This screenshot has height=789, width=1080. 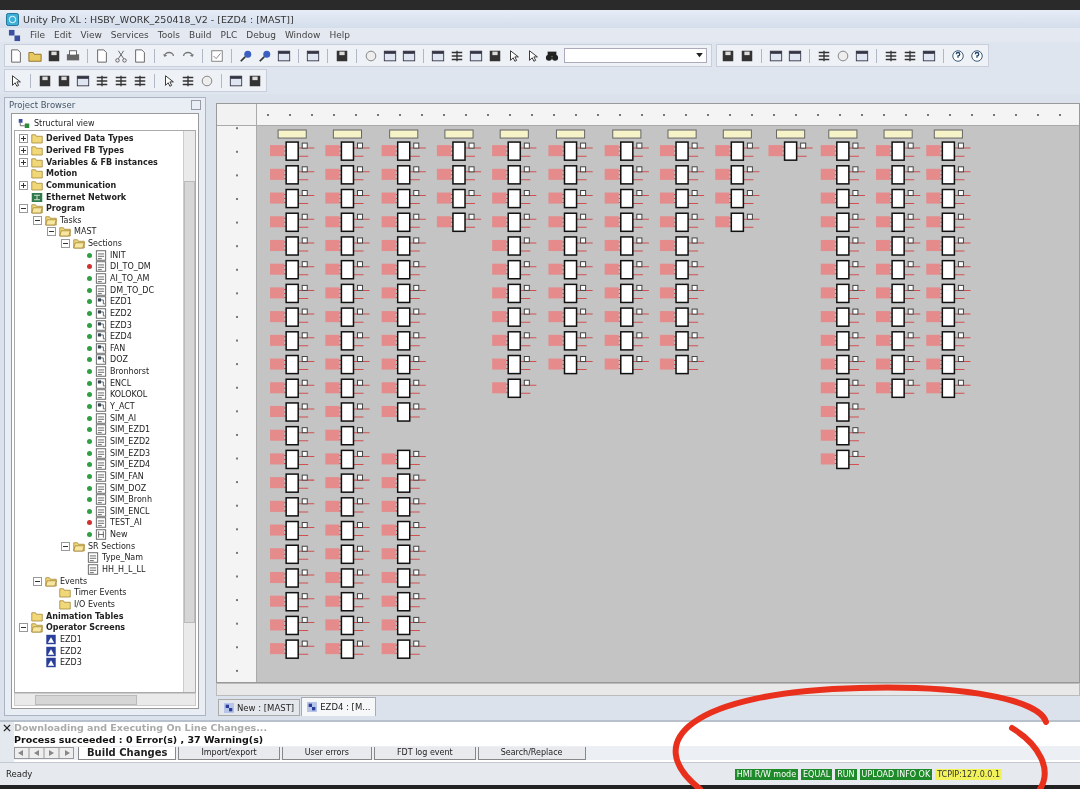 What do you see at coordinates (38, 35) in the screenshot?
I see `menu-item: File` at bounding box center [38, 35].